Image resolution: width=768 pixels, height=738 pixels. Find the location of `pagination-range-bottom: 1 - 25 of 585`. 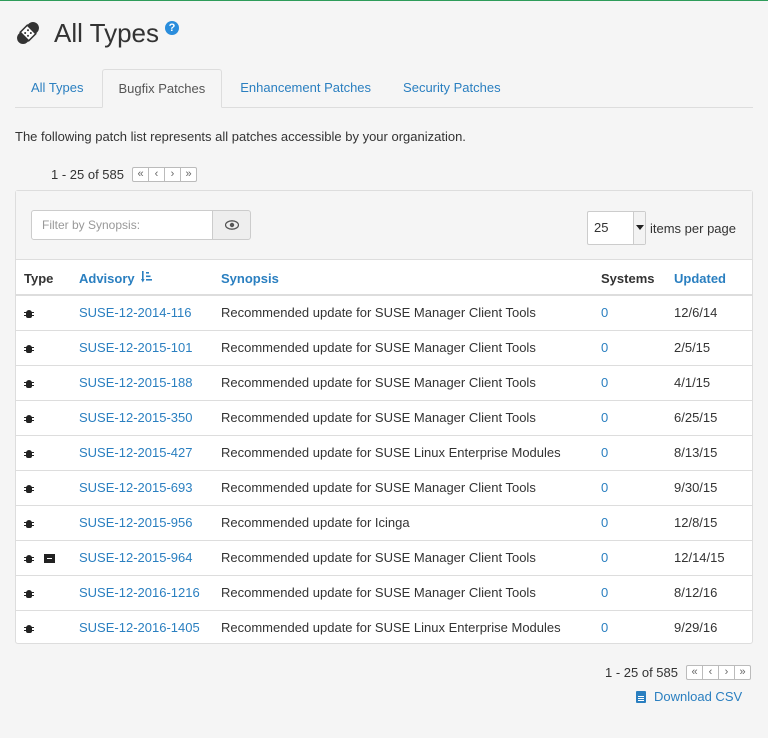

pagination-range-bottom: 1 - 25 of 585 is located at coordinates (641, 672).